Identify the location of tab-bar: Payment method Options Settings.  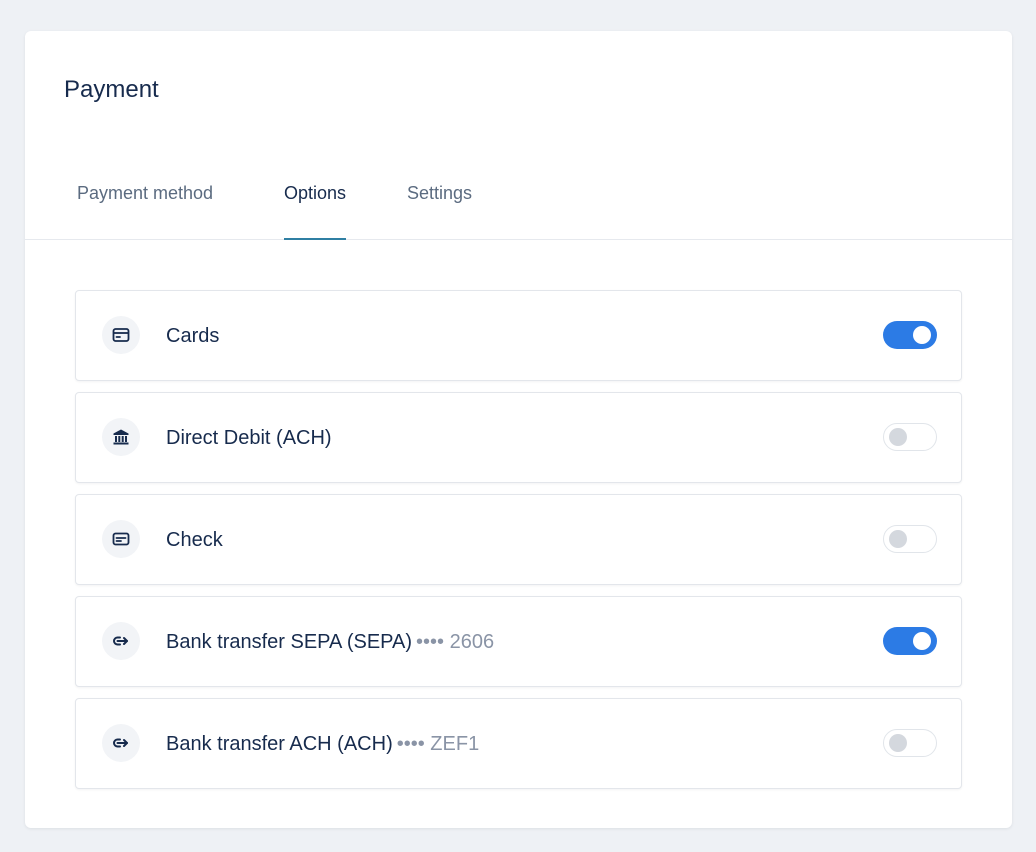
(518, 205).